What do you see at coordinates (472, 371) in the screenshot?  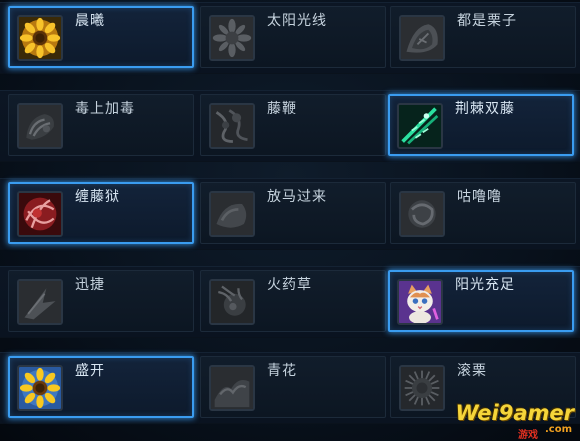 I see `talent-name: 滚栗` at bounding box center [472, 371].